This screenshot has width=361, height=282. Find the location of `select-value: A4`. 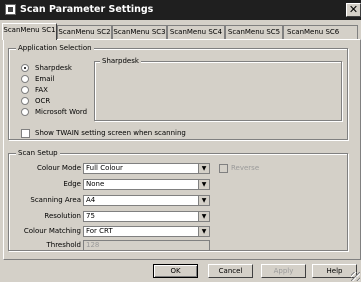

select-value: A4 is located at coordinates (91, 200).